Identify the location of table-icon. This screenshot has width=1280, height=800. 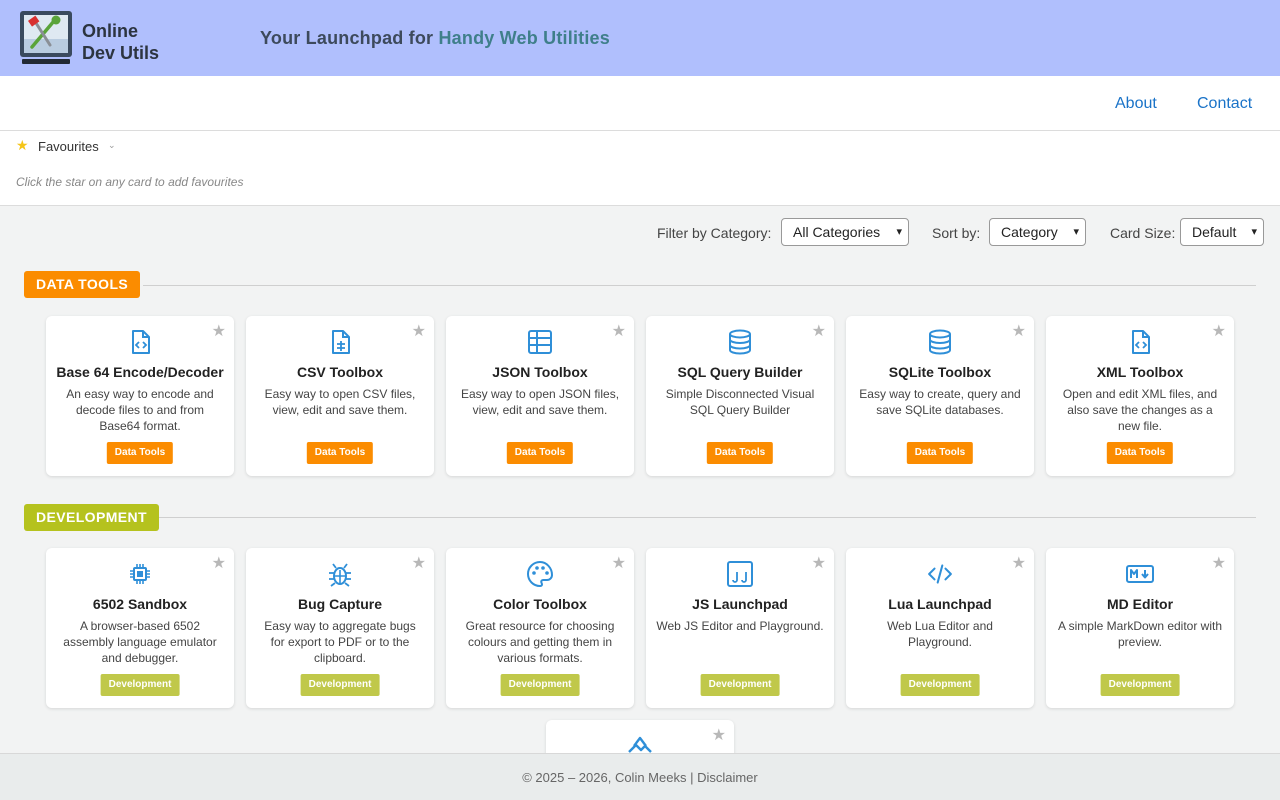
(540, 342).